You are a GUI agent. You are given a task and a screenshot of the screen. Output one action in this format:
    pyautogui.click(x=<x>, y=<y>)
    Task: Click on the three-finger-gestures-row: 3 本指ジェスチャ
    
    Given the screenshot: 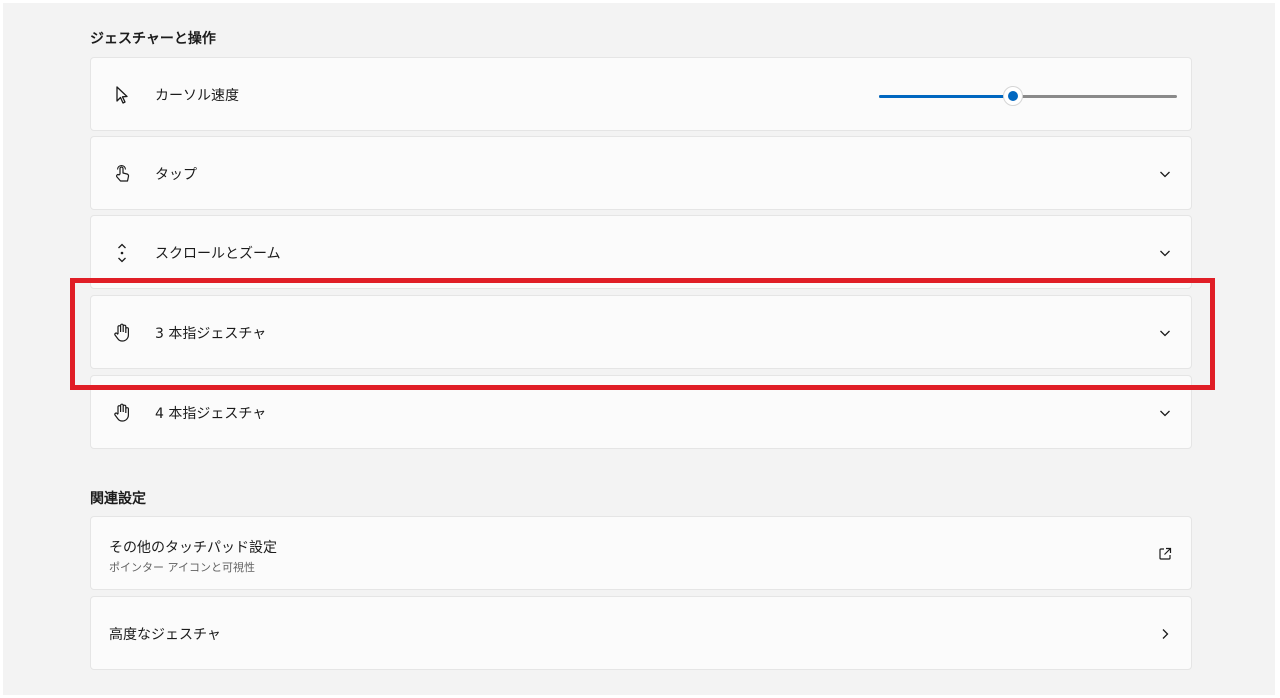 What is the action you would take?
    pyautogui.click(x=641, y=332)
    